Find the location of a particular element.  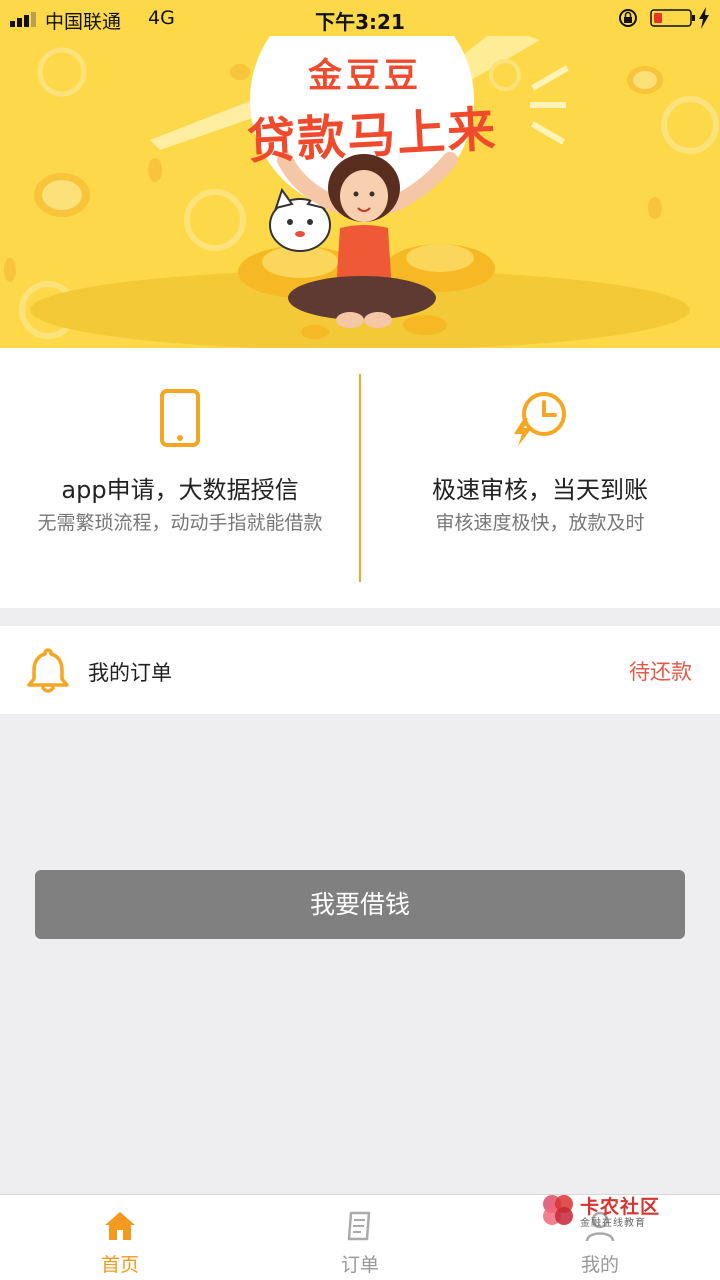

order-icon is located at coordinates (359, 1226).